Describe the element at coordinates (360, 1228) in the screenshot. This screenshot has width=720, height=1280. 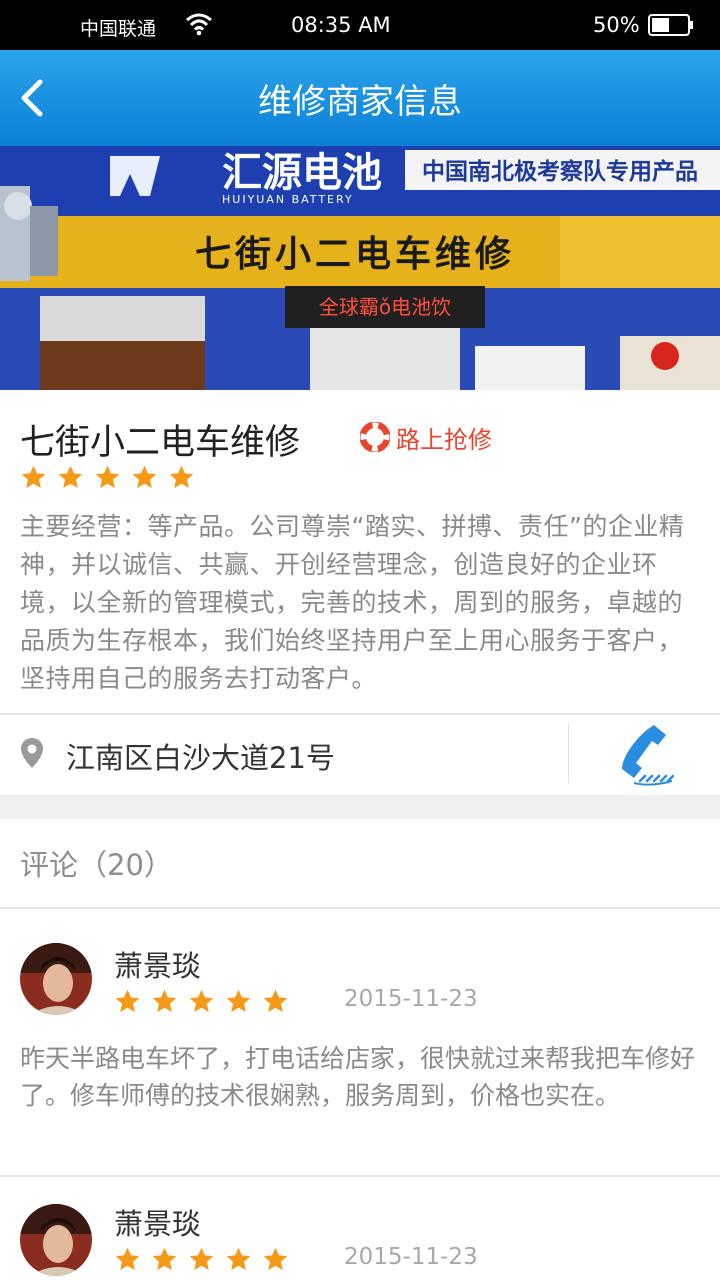
I see `comment-item: 萧景琰 2015-11-23` at that location.